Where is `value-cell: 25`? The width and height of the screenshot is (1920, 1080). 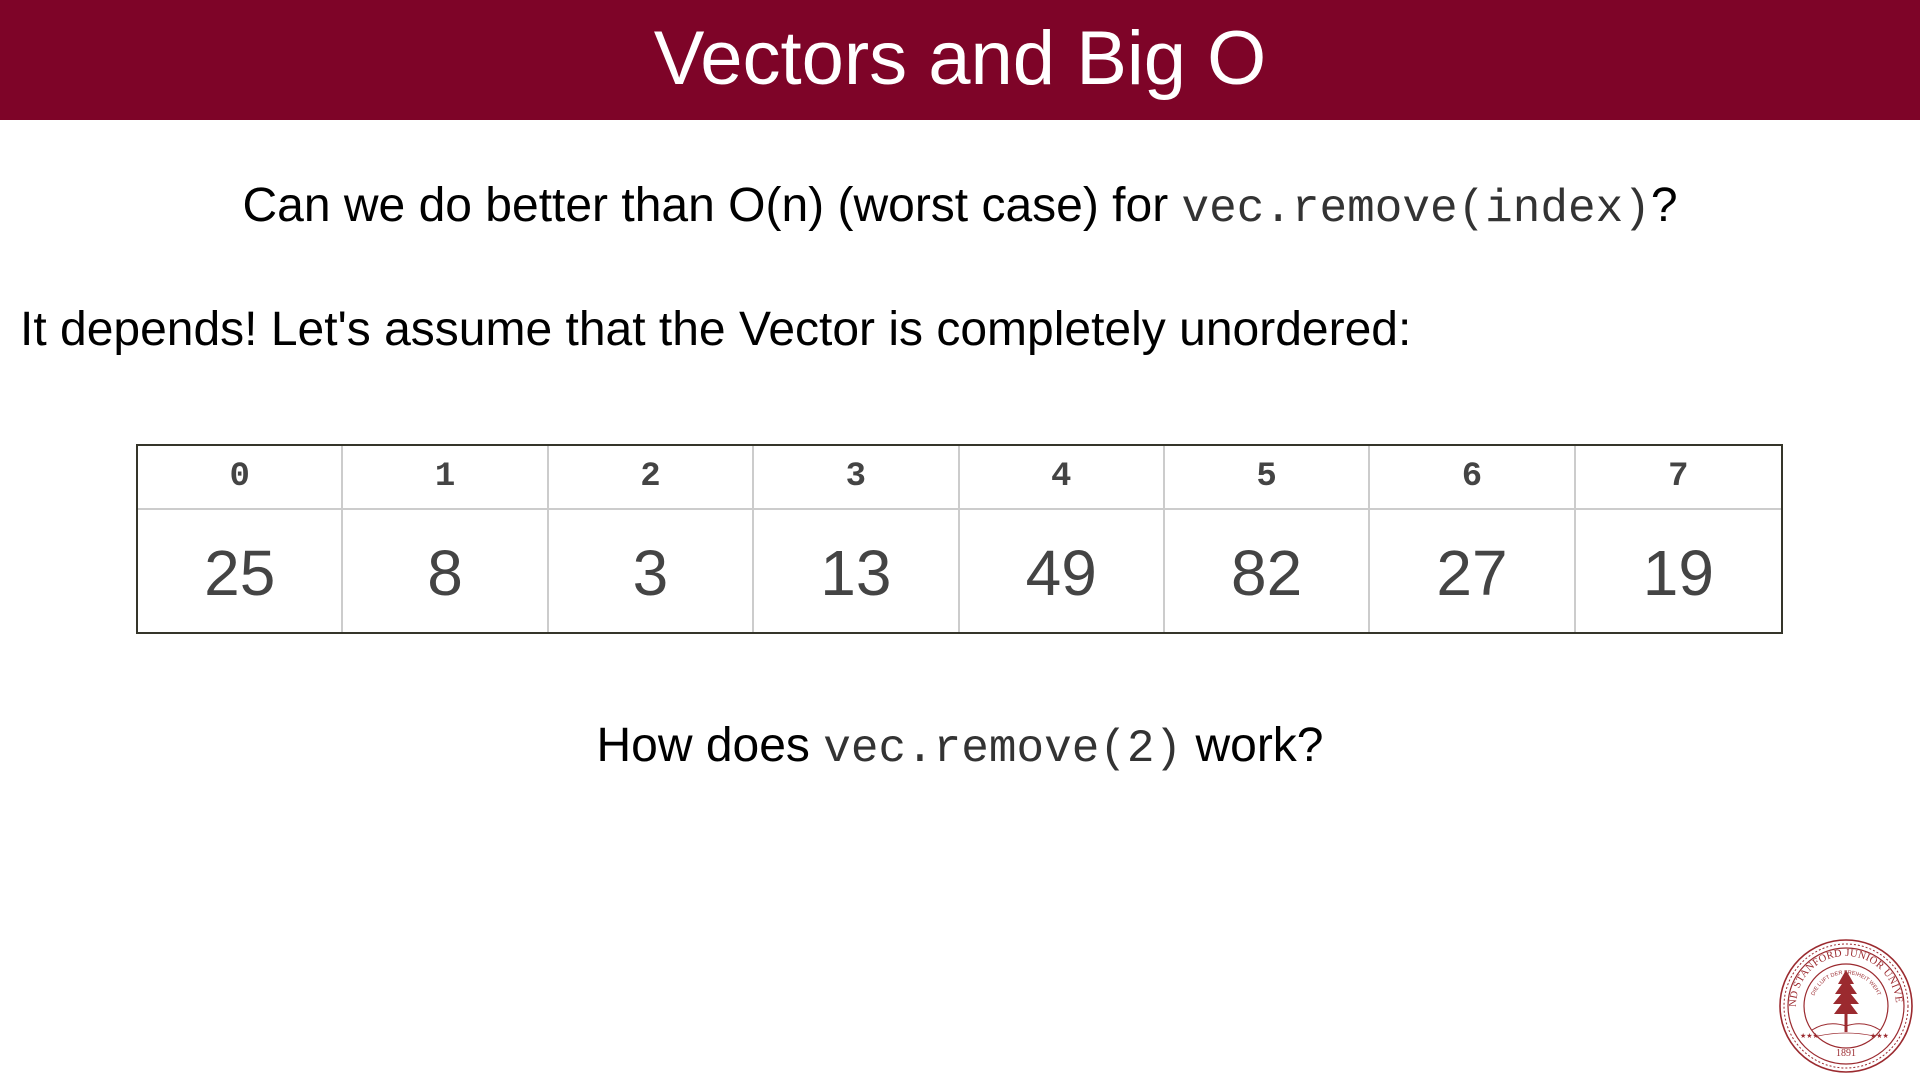 value-cell: 25 is located at coordinates (241, 571).